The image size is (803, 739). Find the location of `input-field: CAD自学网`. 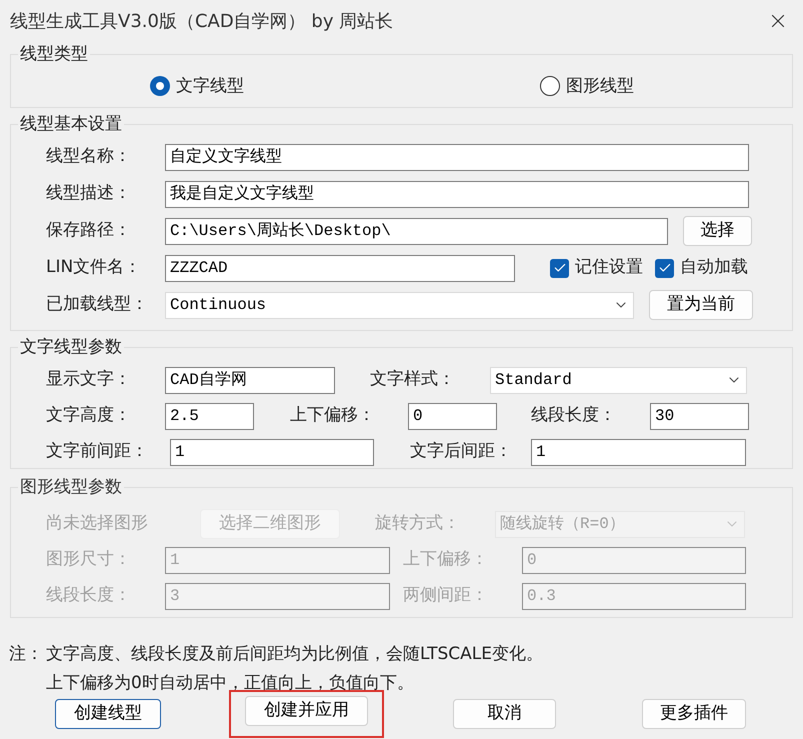

input-field: CAD自学网 is located at coordinates (250, 380).